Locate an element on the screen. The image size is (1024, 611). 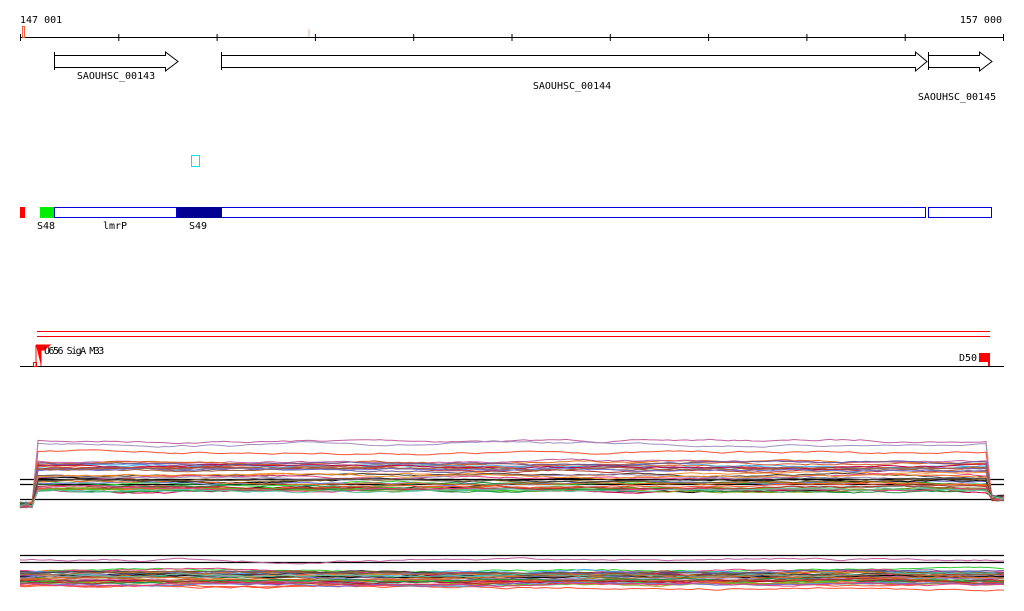
ruler-start-label: 147 001 is located at coordinates (41, 20).